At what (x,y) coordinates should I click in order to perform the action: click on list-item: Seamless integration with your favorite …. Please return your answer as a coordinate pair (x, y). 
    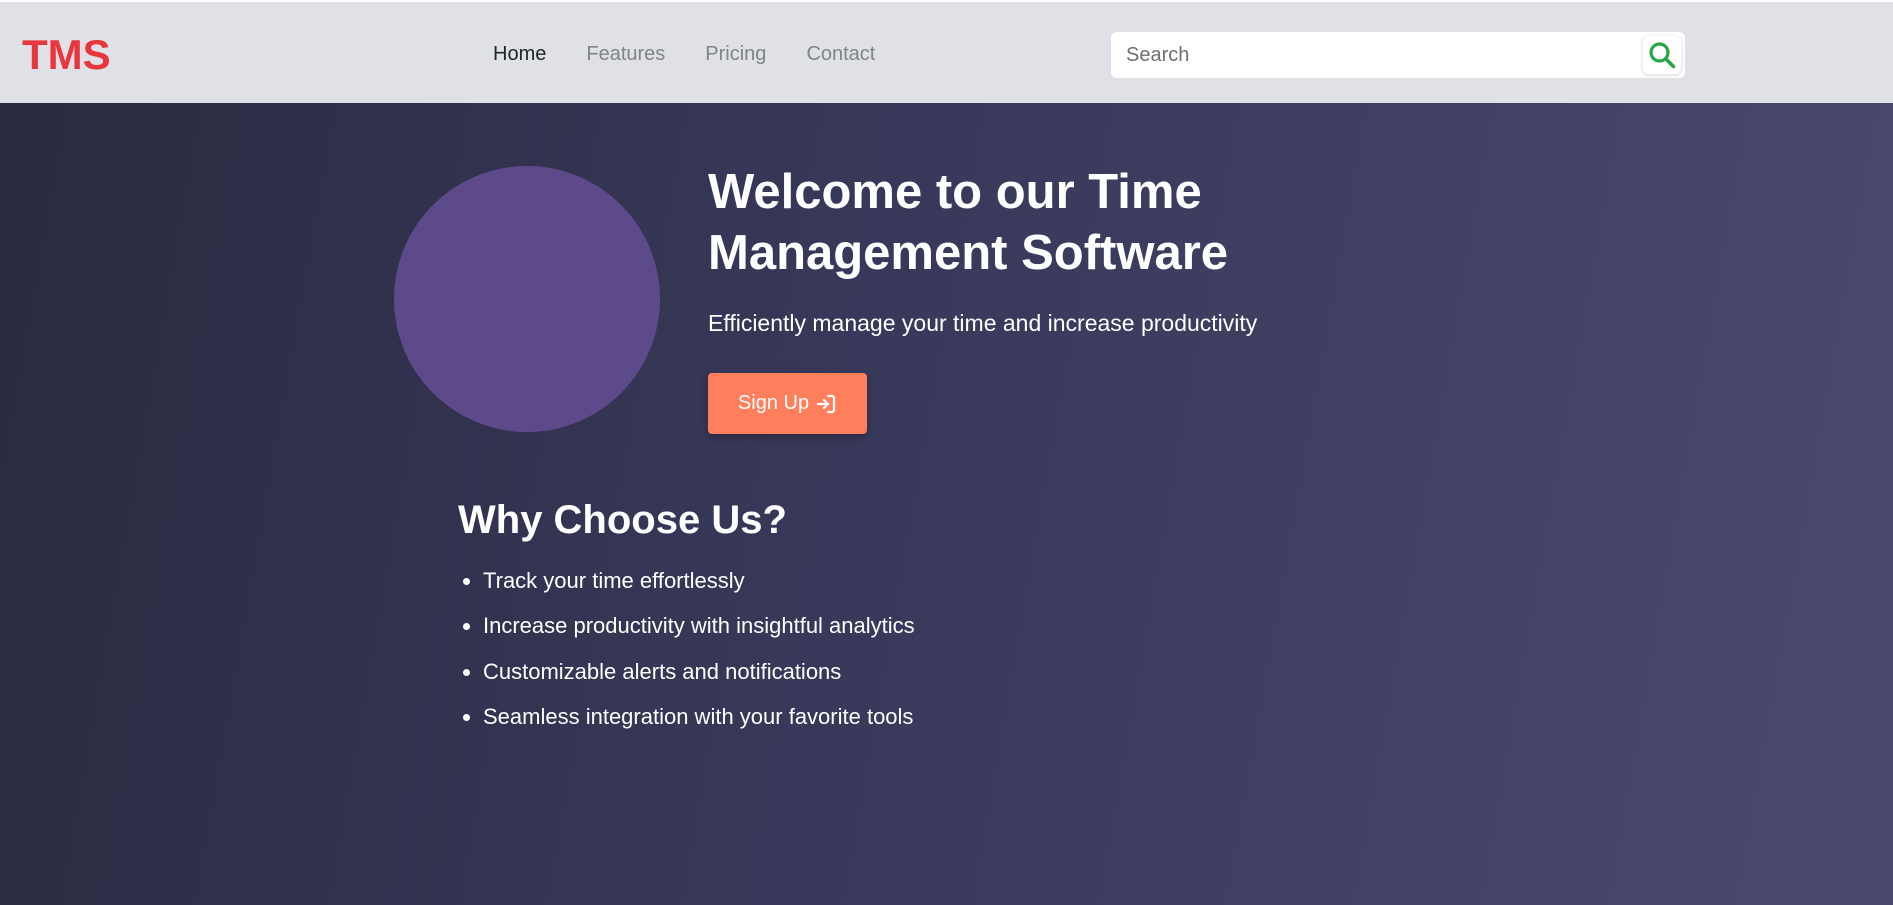
    Looking at the image, I should click on (686, 726).